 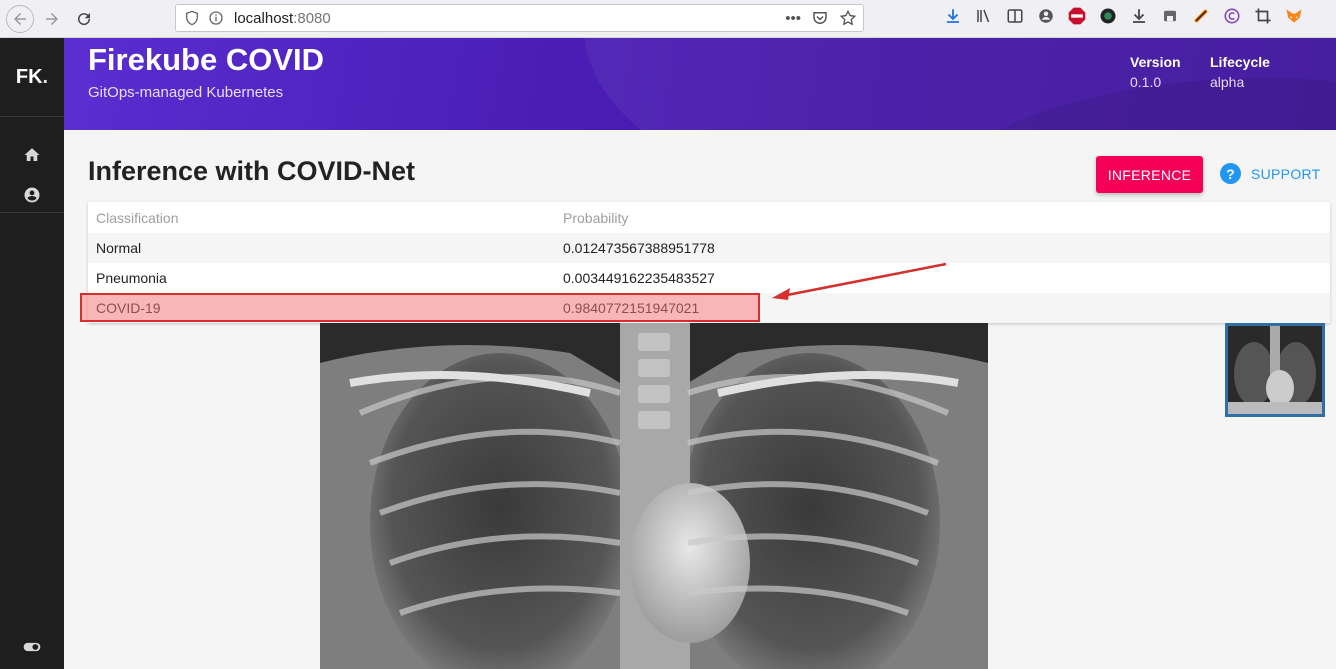 I want to click on toolbar-icons, so click(x=1123, y=16).